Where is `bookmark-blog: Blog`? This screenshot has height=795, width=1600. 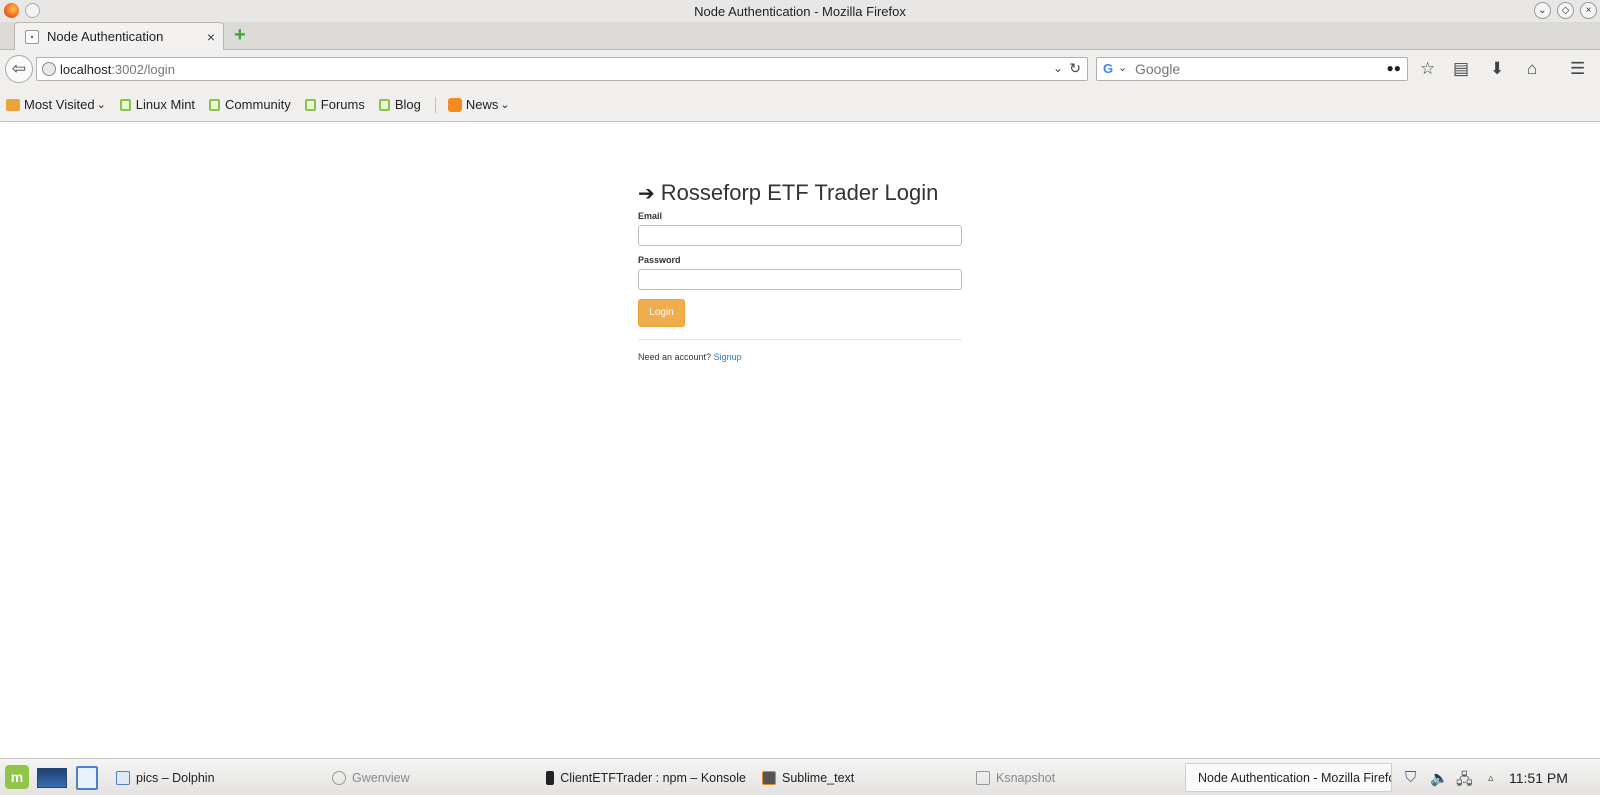
bookmark-blog: Blog is located at coordinates (399, 104).